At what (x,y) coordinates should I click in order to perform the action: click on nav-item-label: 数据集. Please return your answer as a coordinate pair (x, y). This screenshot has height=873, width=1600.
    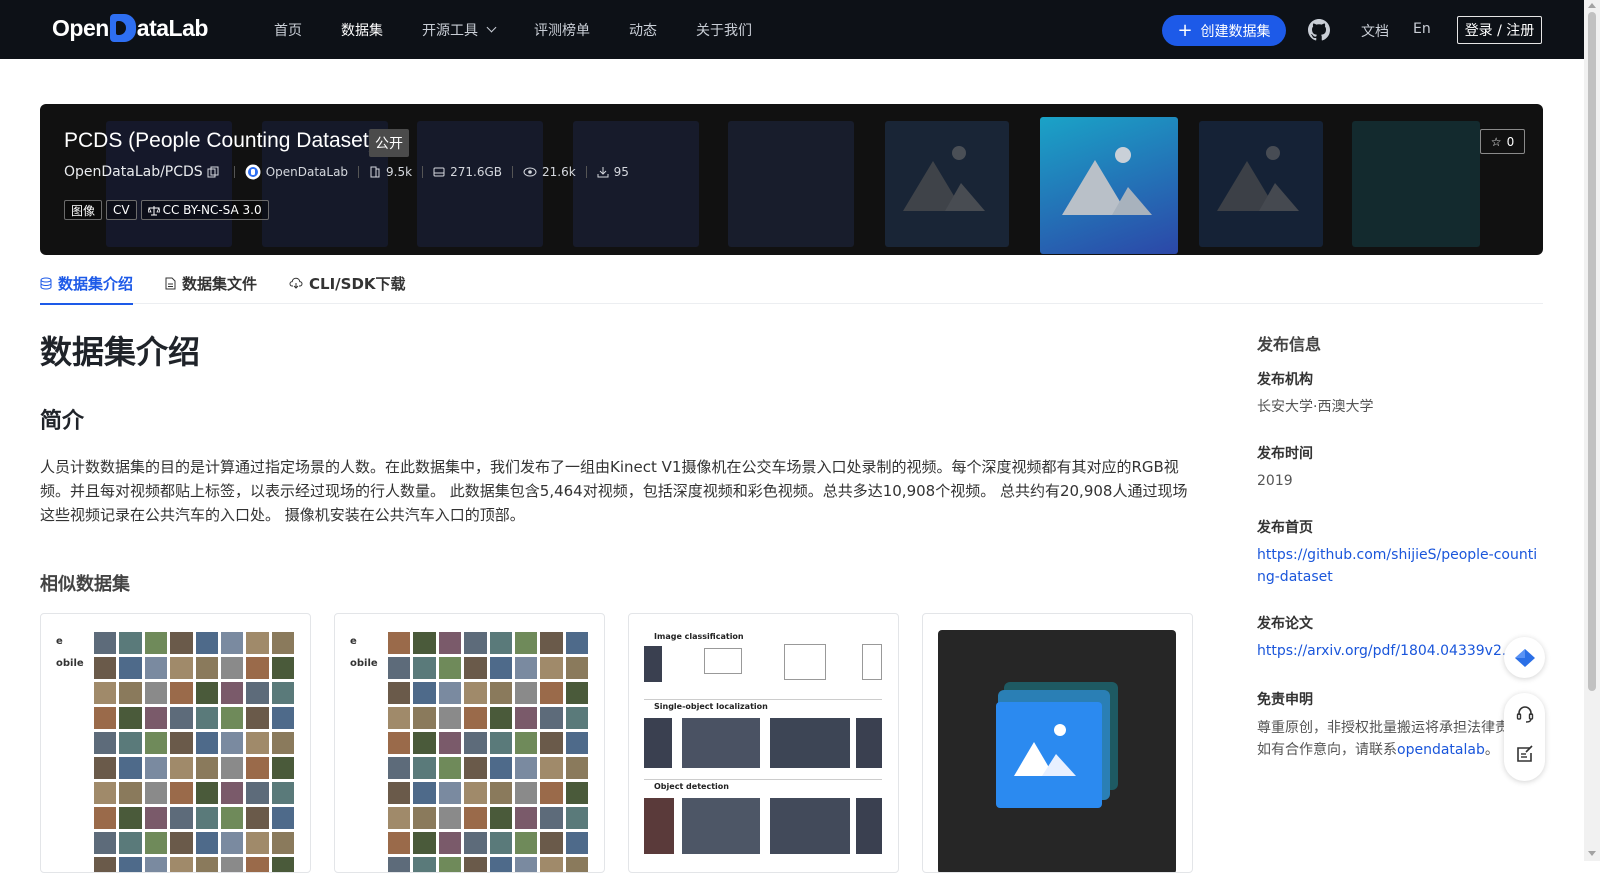
    Looking at the image, I should click on (362, 30).